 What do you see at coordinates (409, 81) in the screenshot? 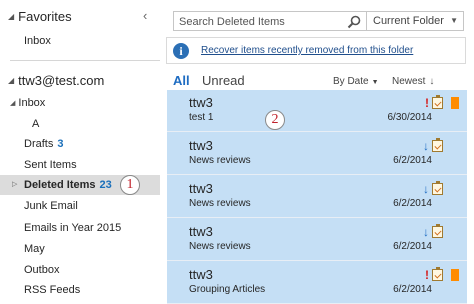
I see `sort-order-label: Newest` at bounding box center [409, 81].